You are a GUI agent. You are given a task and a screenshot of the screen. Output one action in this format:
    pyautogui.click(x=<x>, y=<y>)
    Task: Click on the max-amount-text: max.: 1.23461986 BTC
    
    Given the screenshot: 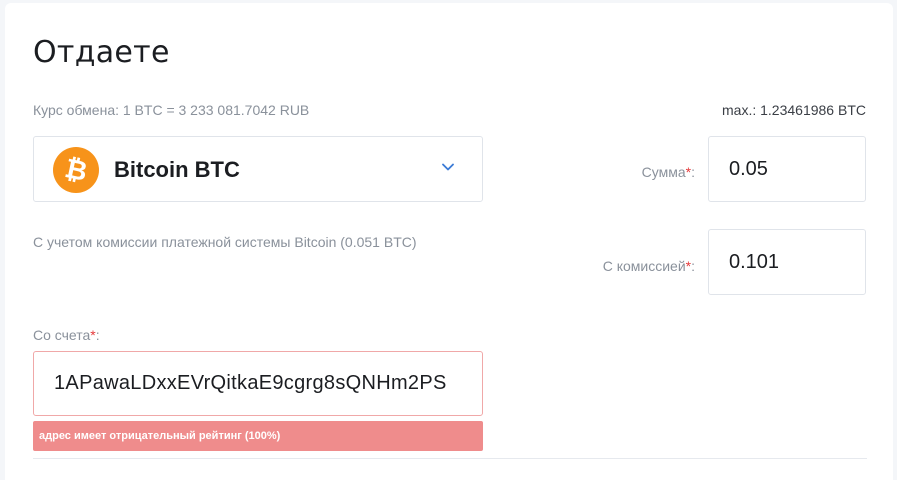 What is the action you would take?
    pyautogui.click(x=794, y=110)
    